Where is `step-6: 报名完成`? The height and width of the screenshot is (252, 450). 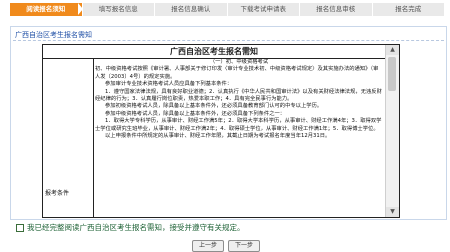 step-6: 报名完成 is located at coordinates (408, 9).